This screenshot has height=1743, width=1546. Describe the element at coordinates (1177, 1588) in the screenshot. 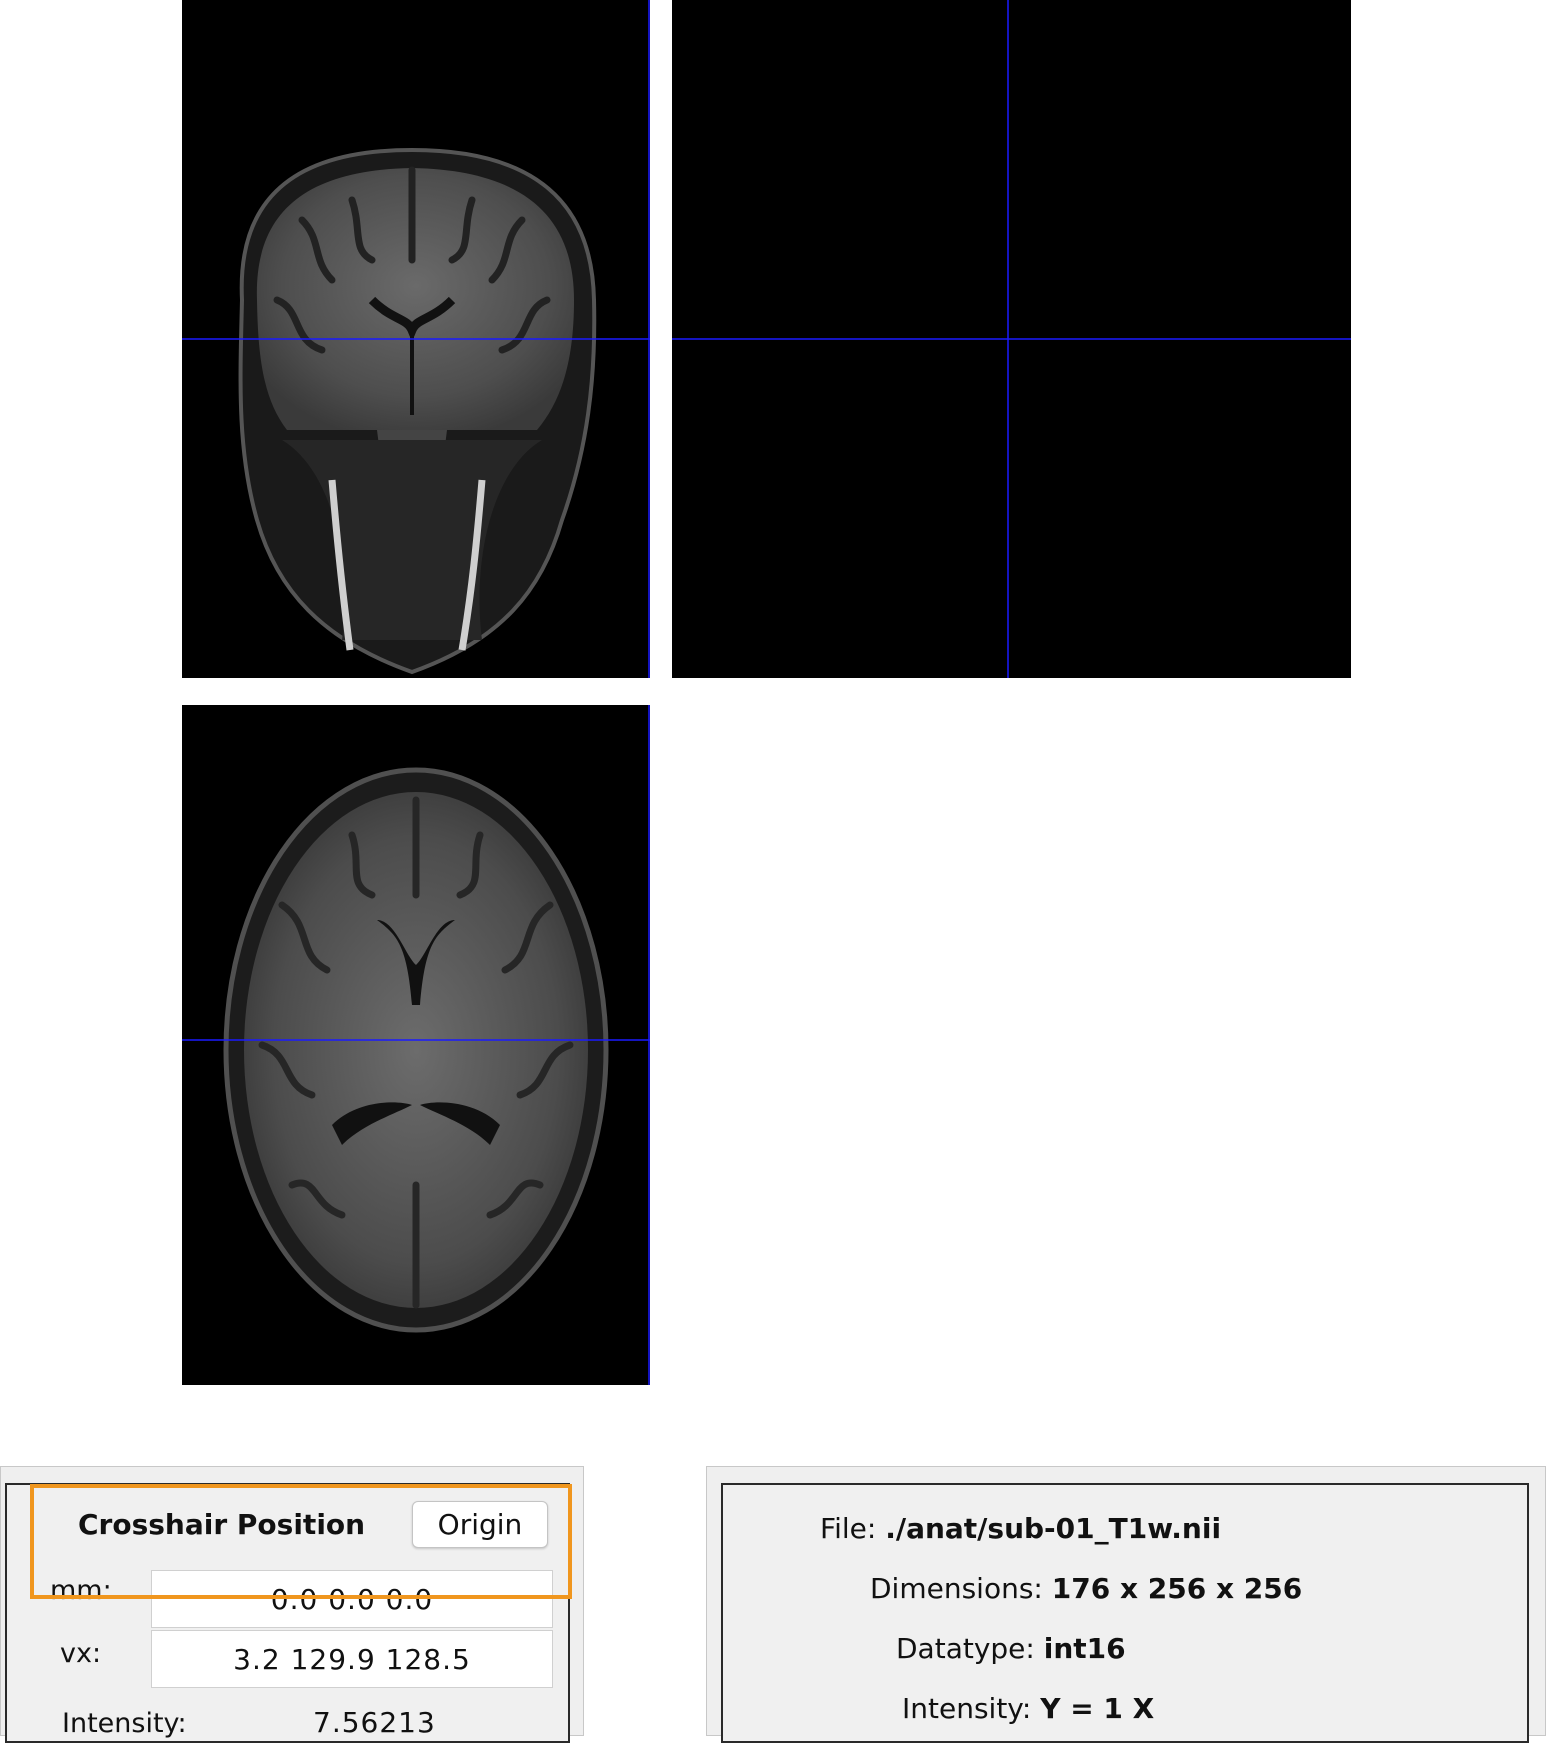

I see `dimensions-value: 176 x 256 x 256` at that location.